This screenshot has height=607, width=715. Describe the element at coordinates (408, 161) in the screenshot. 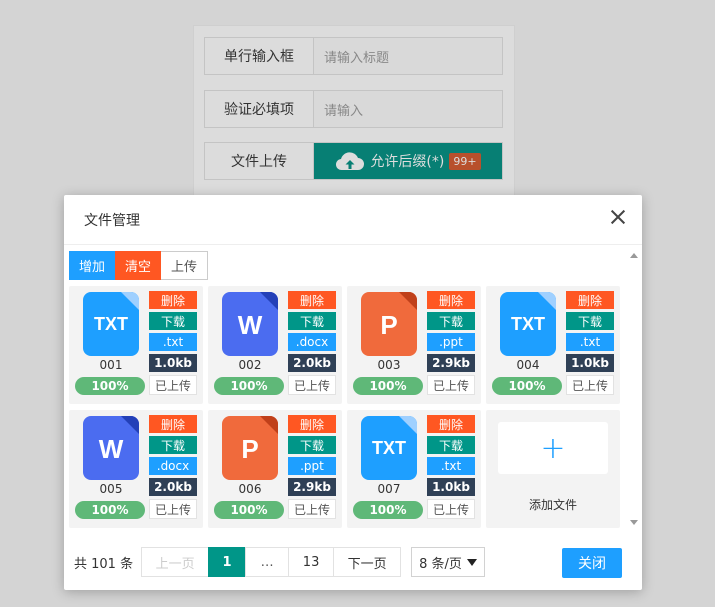

I see `upload-button: 允许后缀(*) 99+` at that location.